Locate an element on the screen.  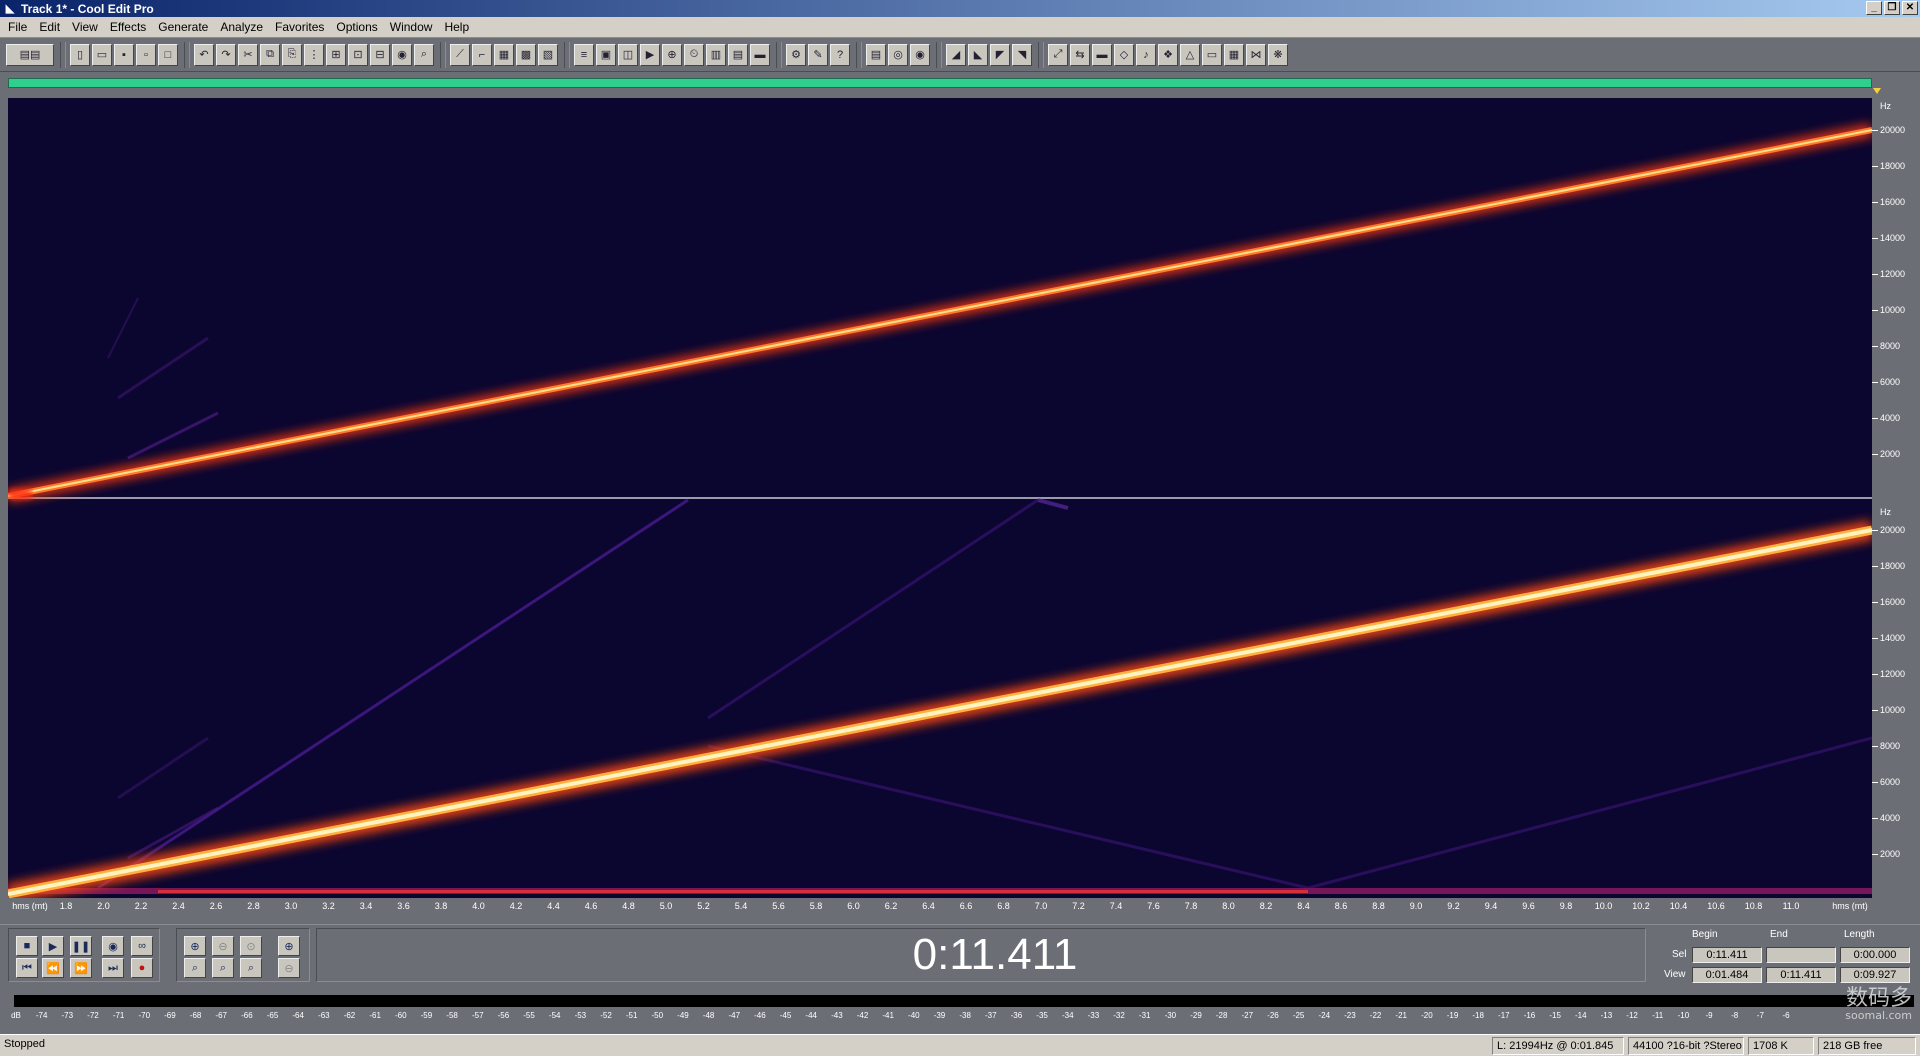
stereo-icon: ⋈ is located at coordinates (1256, 54).